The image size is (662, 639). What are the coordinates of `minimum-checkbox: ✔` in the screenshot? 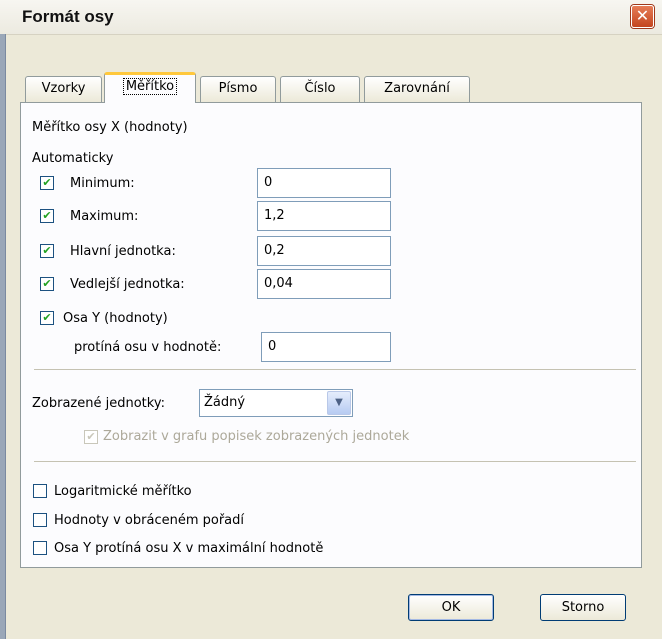 It's located at (47, 183).